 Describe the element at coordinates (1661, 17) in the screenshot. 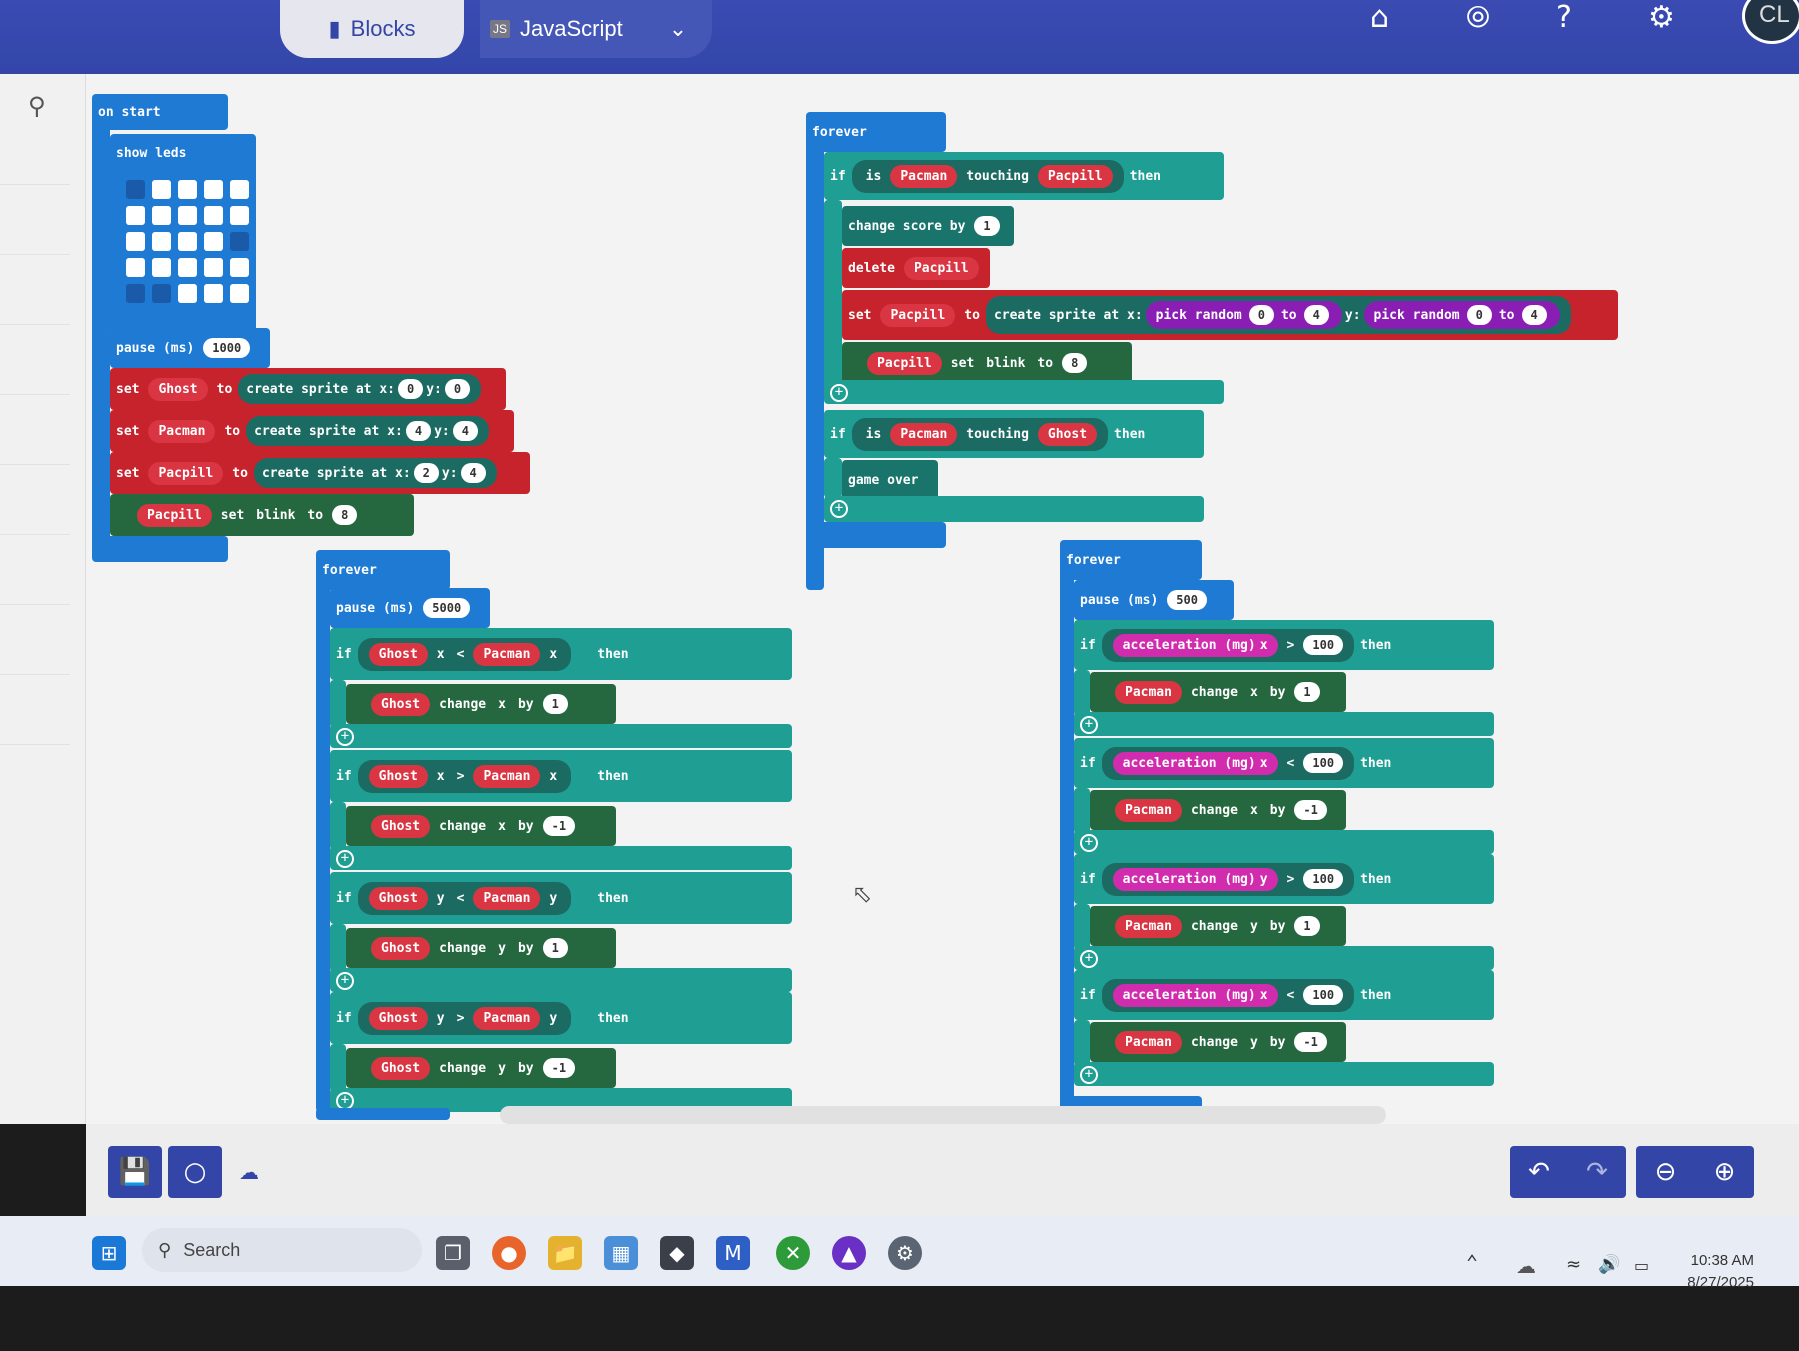

I see `gear-icon: ⚙` at that location.